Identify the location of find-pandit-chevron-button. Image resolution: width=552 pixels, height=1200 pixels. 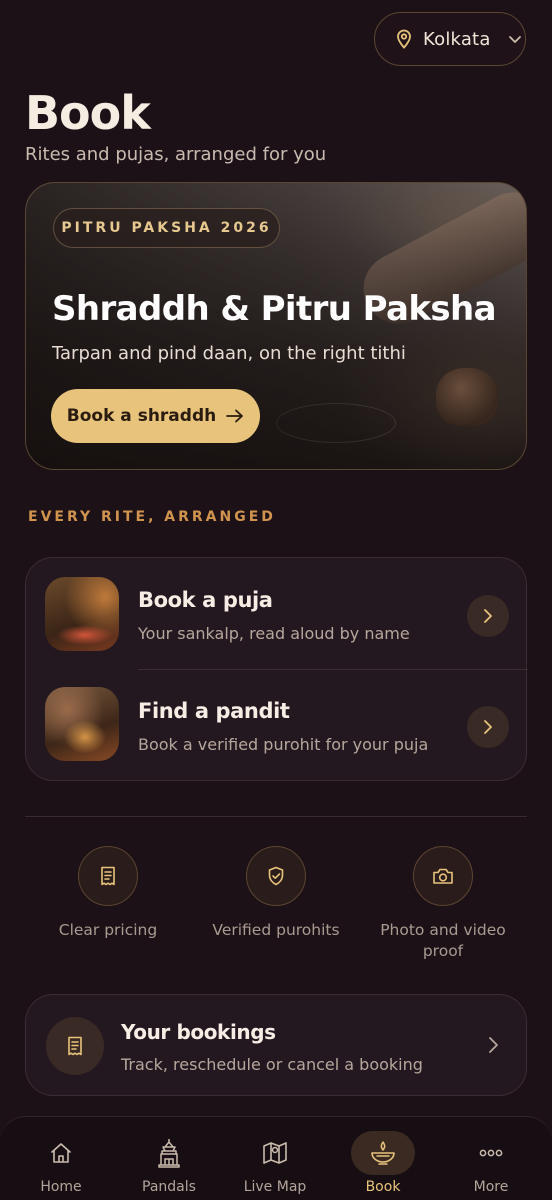
(488, 727).